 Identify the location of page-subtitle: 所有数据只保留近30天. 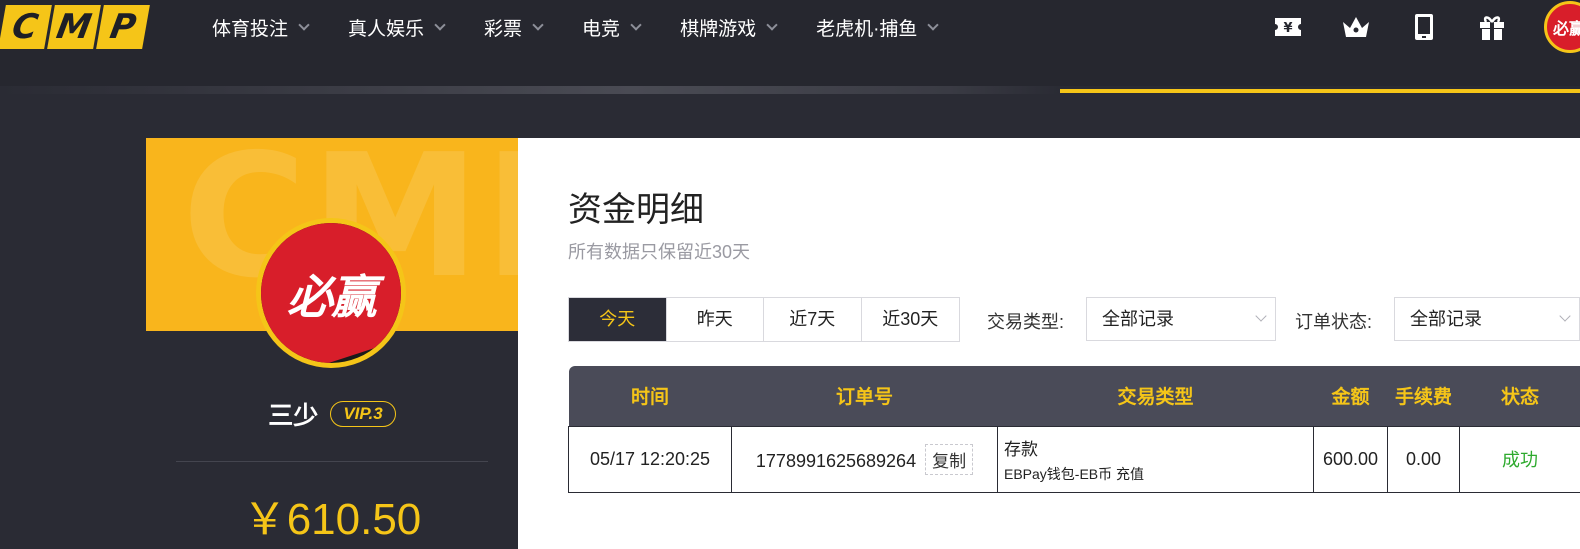
(659, 252).